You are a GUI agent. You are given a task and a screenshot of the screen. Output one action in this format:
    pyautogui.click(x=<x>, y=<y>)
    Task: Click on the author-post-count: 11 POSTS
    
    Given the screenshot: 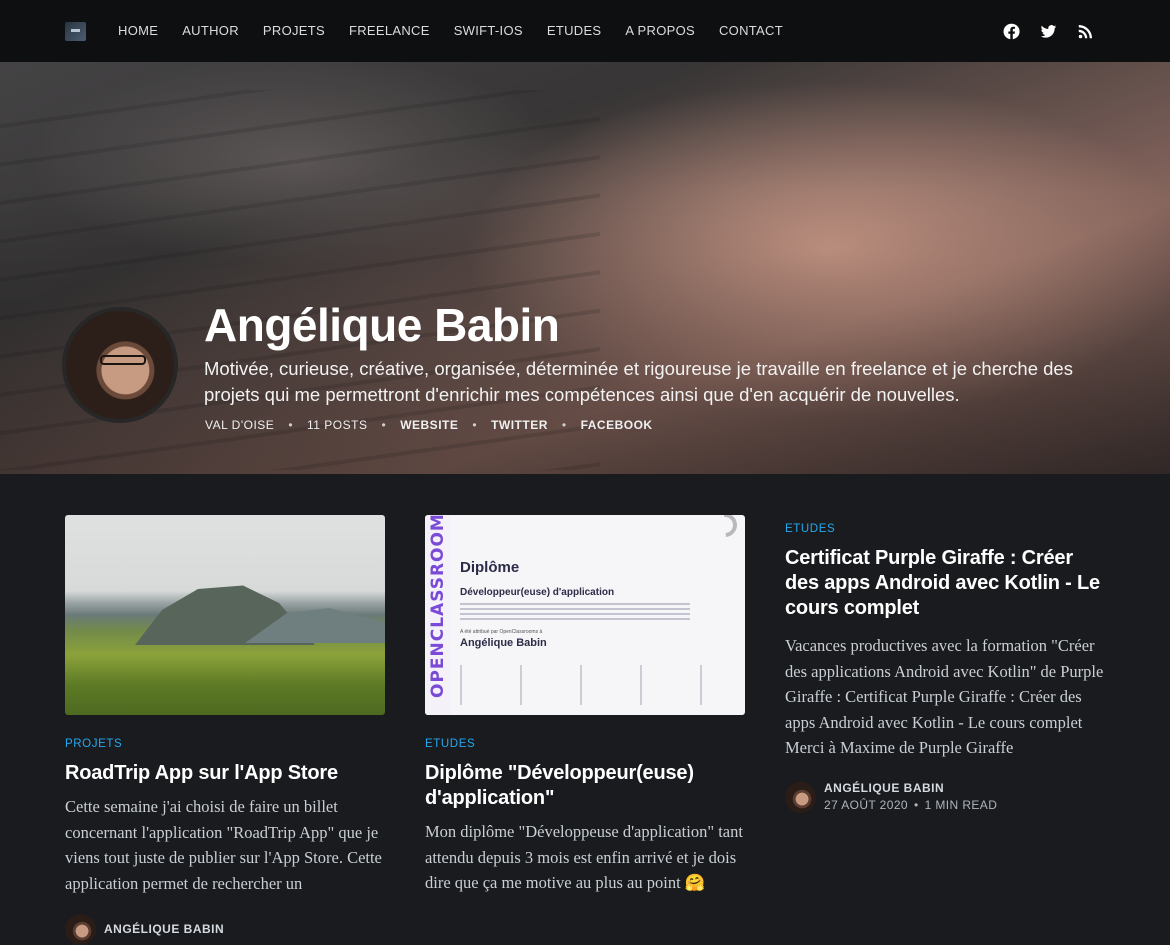 What is the action you would take?
    pyautogui.click(x=337, y=425)
    